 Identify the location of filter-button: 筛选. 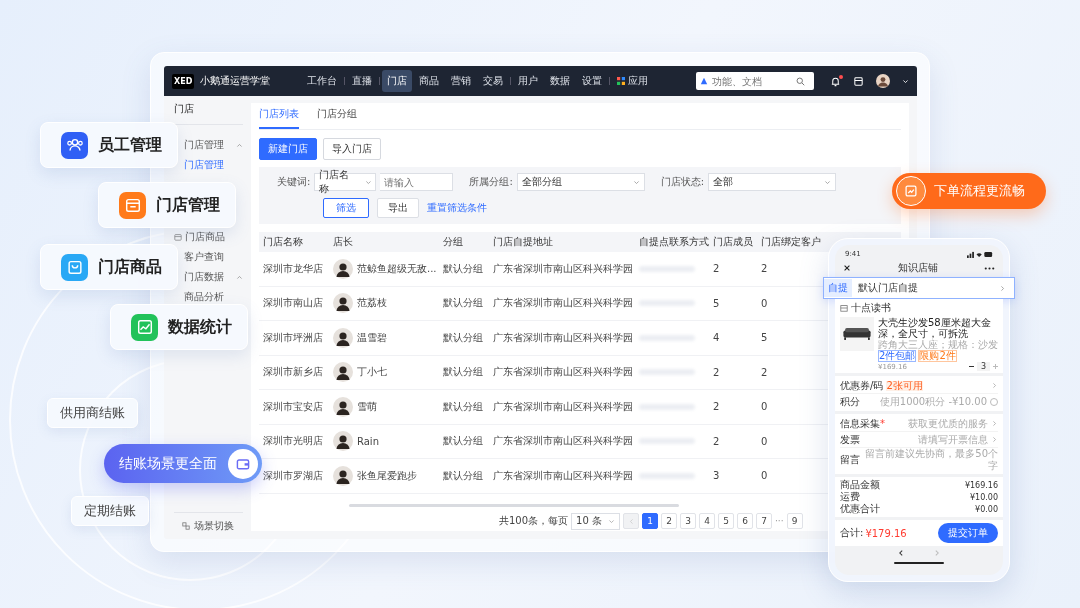
(346, 208).